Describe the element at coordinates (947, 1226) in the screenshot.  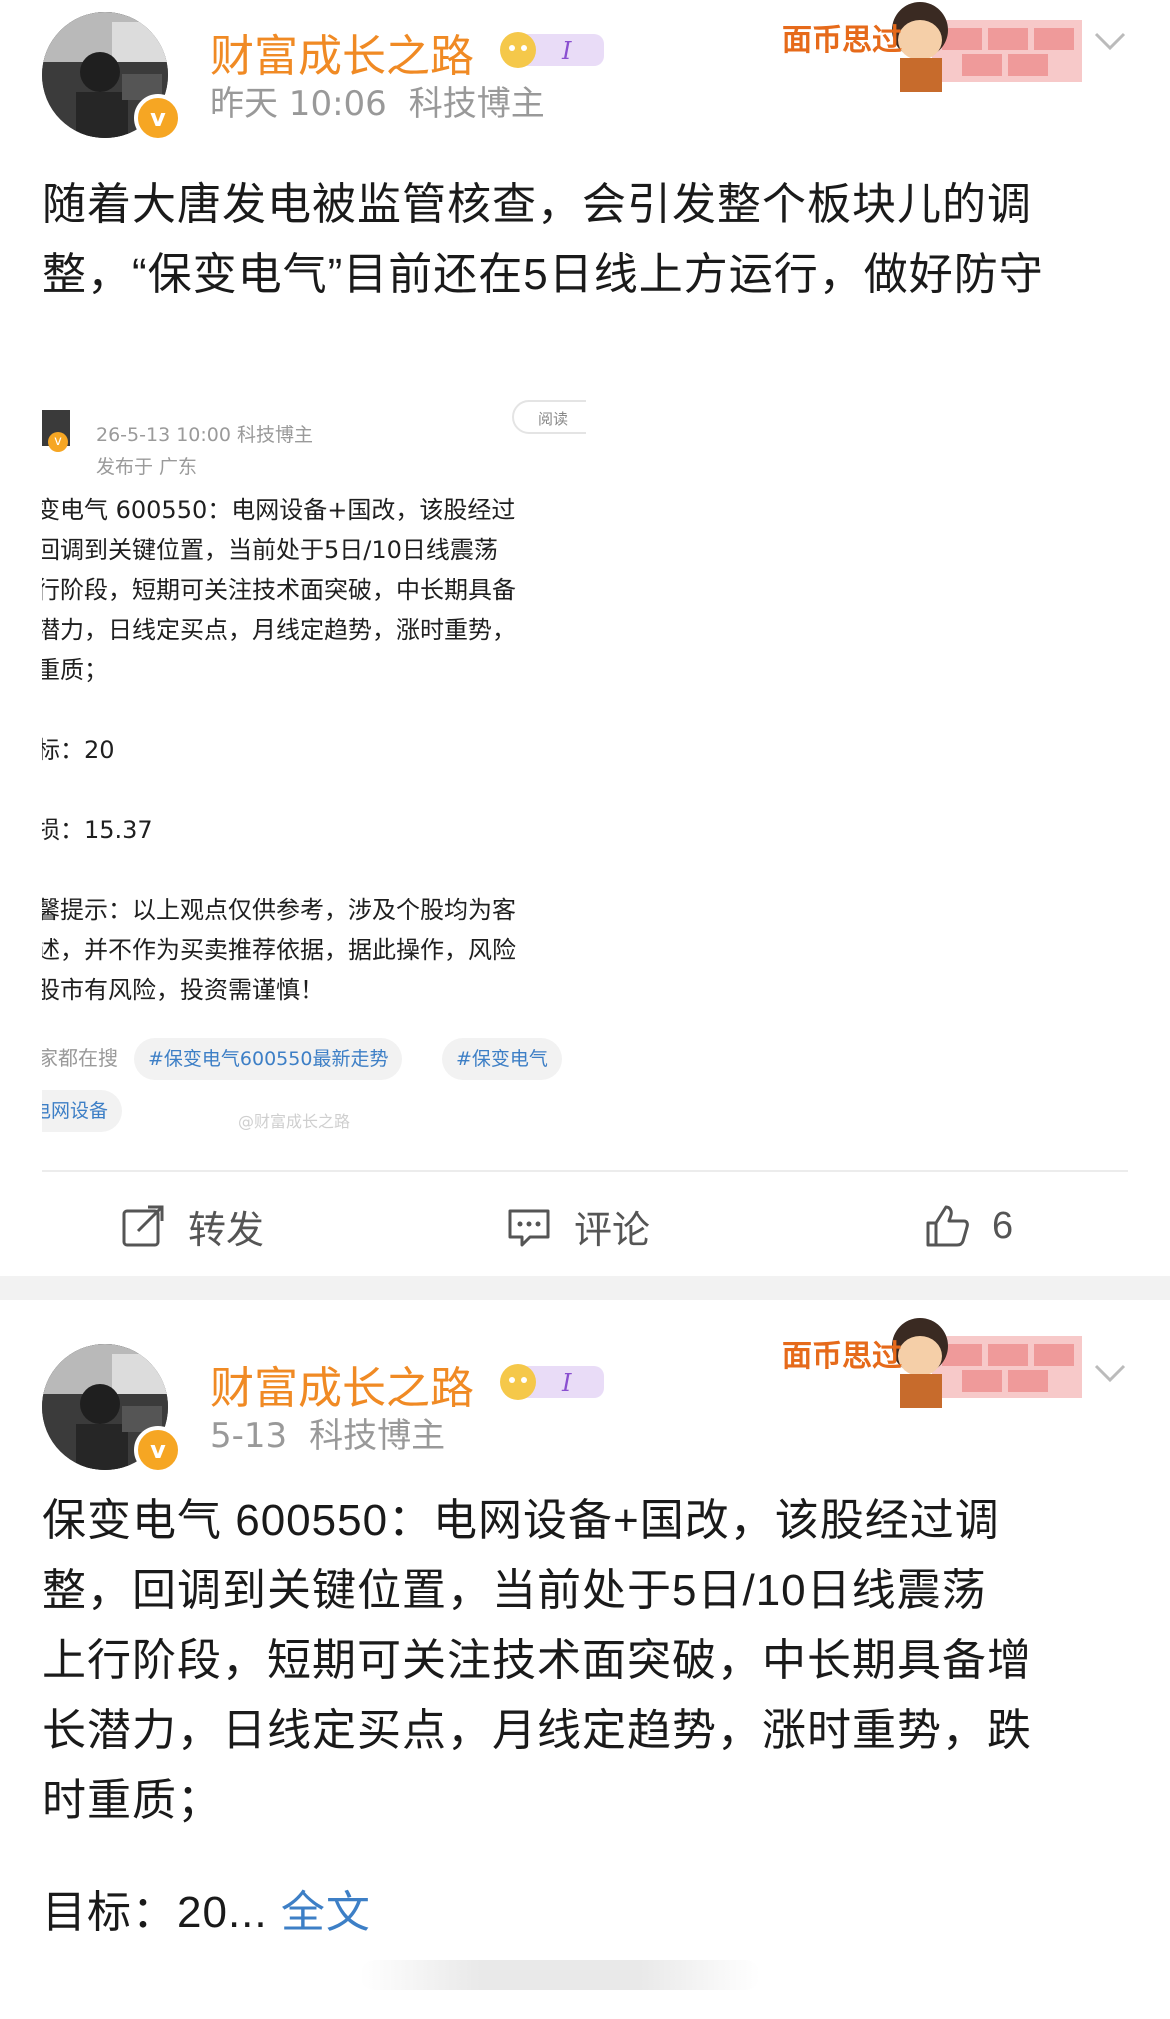
I see `thumbs-up-icon` at that location.